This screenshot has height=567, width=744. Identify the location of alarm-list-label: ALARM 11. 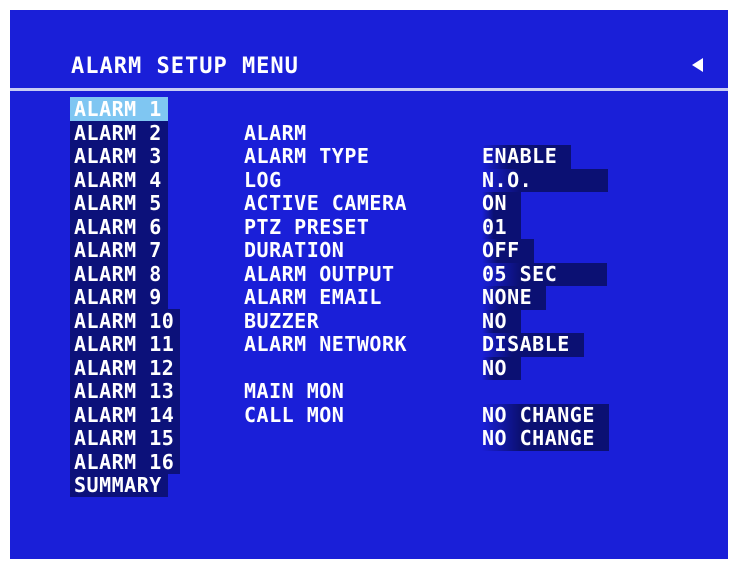
(125, 344).